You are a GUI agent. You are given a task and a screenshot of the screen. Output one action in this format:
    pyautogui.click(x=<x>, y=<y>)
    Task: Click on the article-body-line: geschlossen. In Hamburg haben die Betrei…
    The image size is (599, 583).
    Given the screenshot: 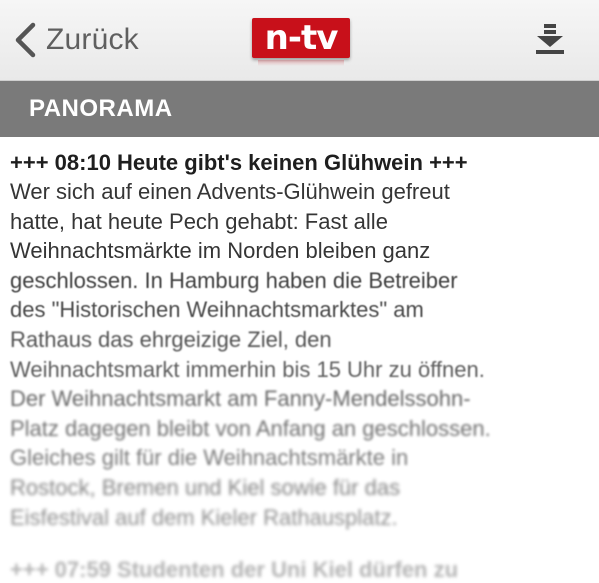 What is the action you would take?
    pyautogui.click(x=234, y=280)
    